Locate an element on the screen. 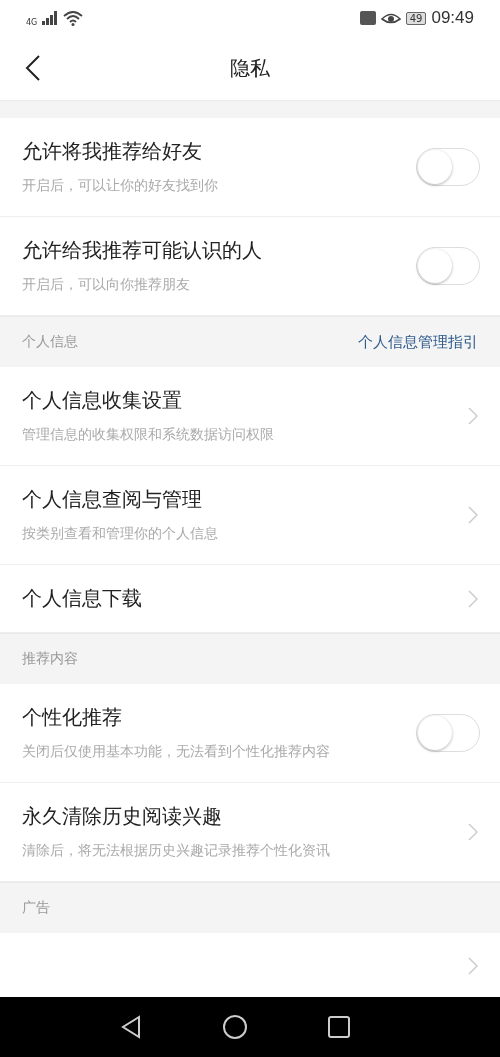  section-title: 推荐内容 is located at coordinates (50, 659).